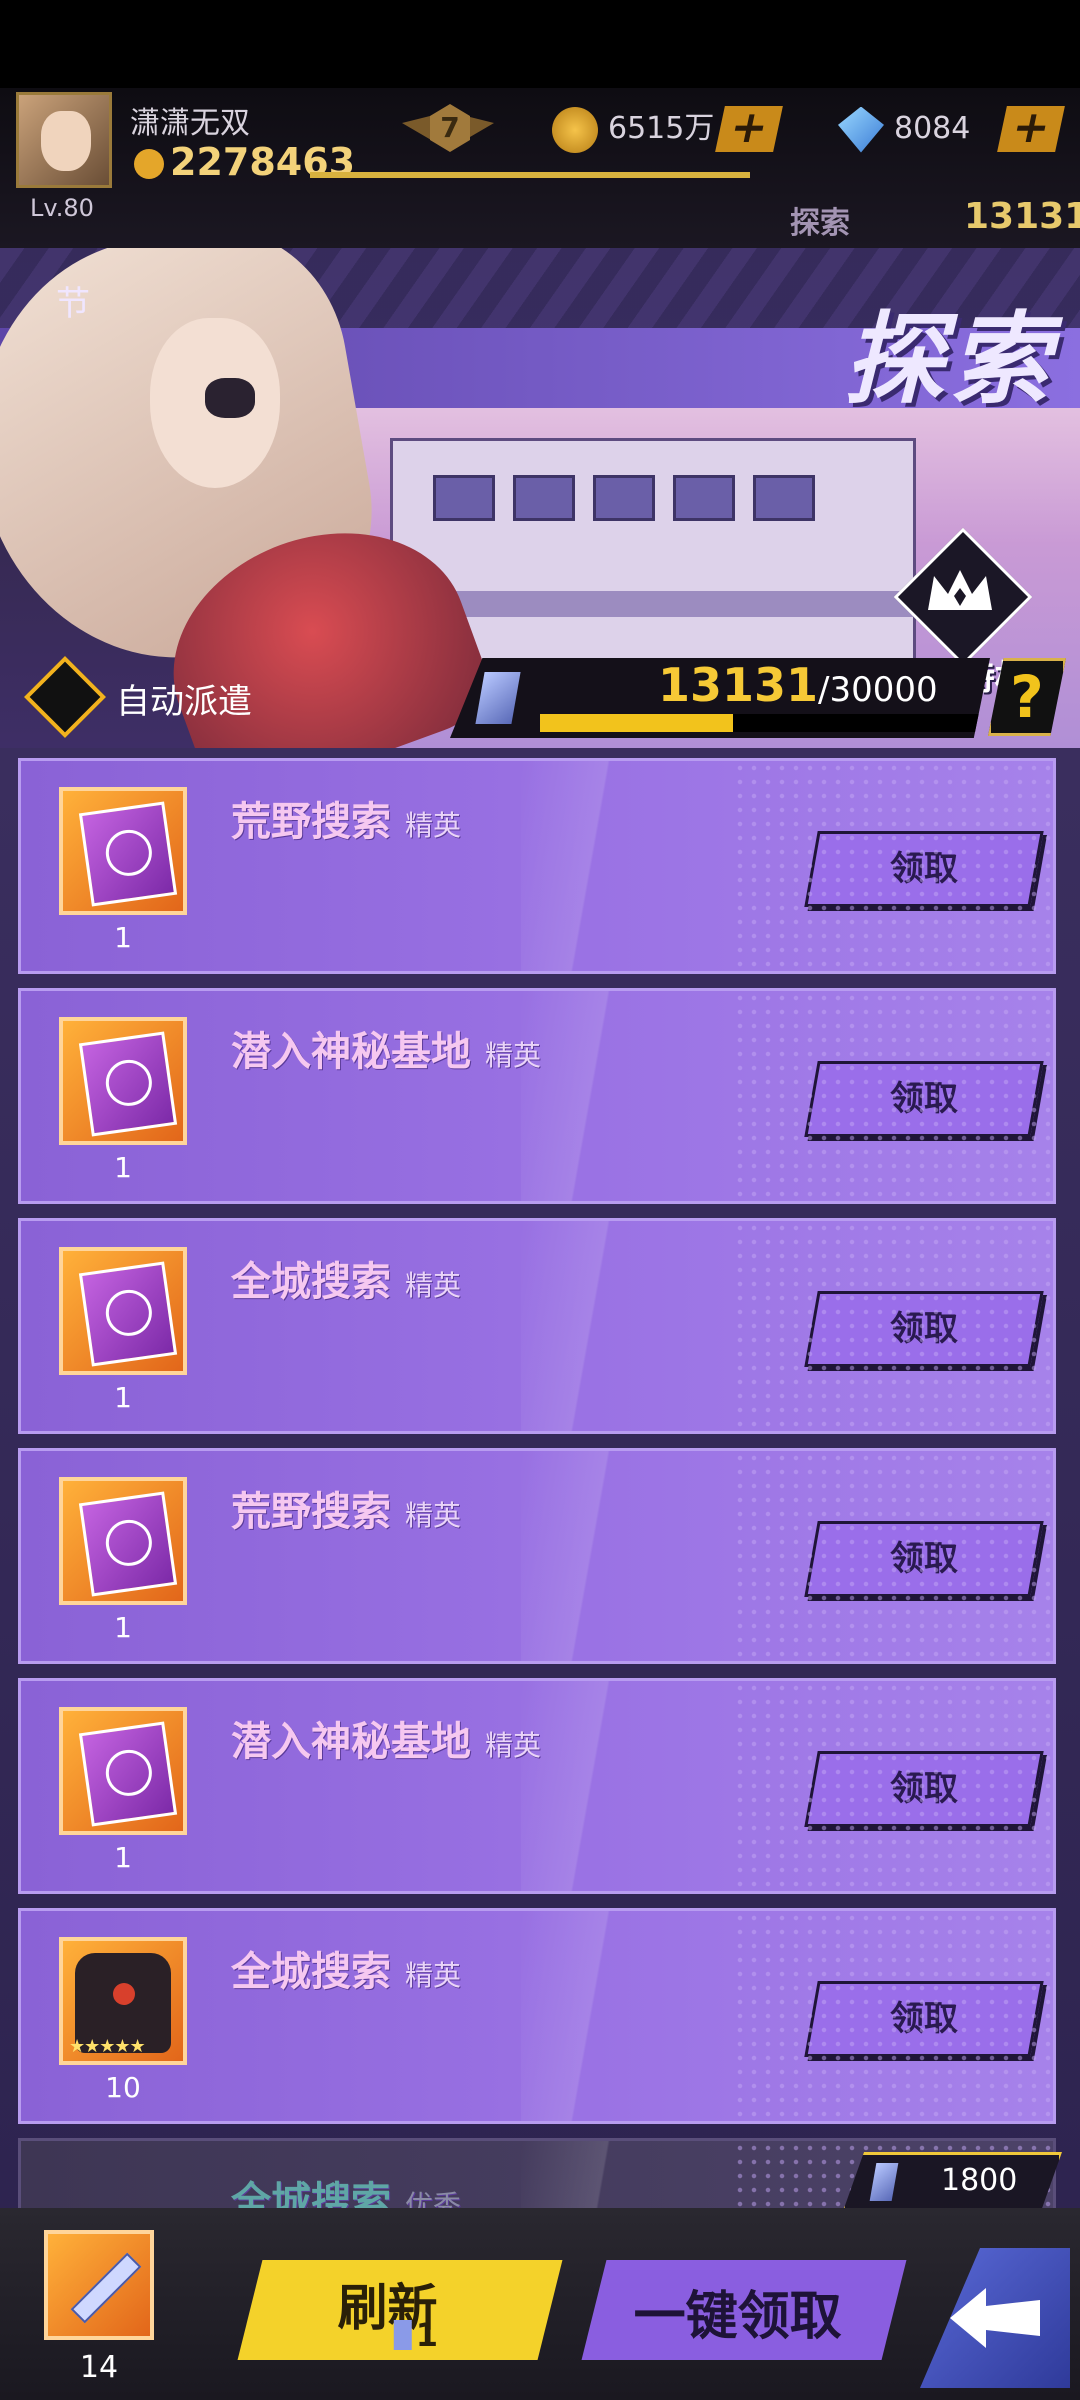 The image size is (1080, 2400). What do you see at coordinates (1031, 127) in the screenshot?
I see `add-gems-button: +` at bounding box center [1031, 127].